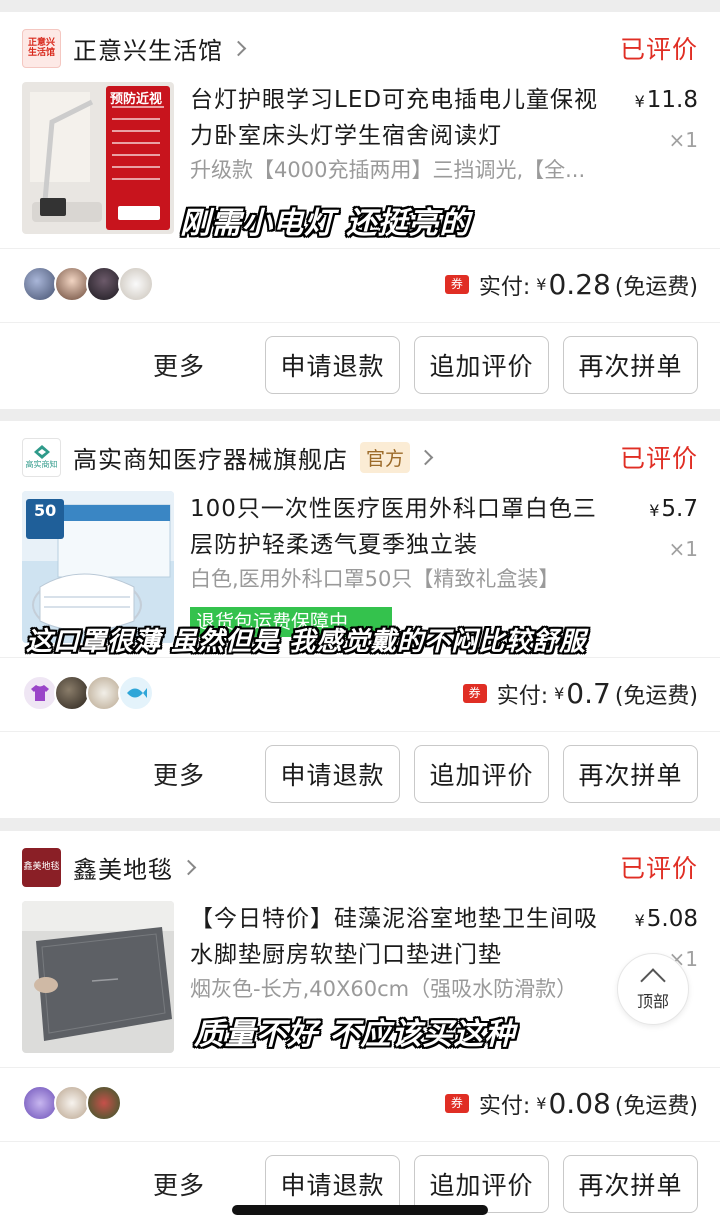 This screenshot has width=720, height=1230. Describe the element at coordinates (325, 223) in the screenshot. I see `video-caption: 刚需小电灯 还挺亮的` at that location.